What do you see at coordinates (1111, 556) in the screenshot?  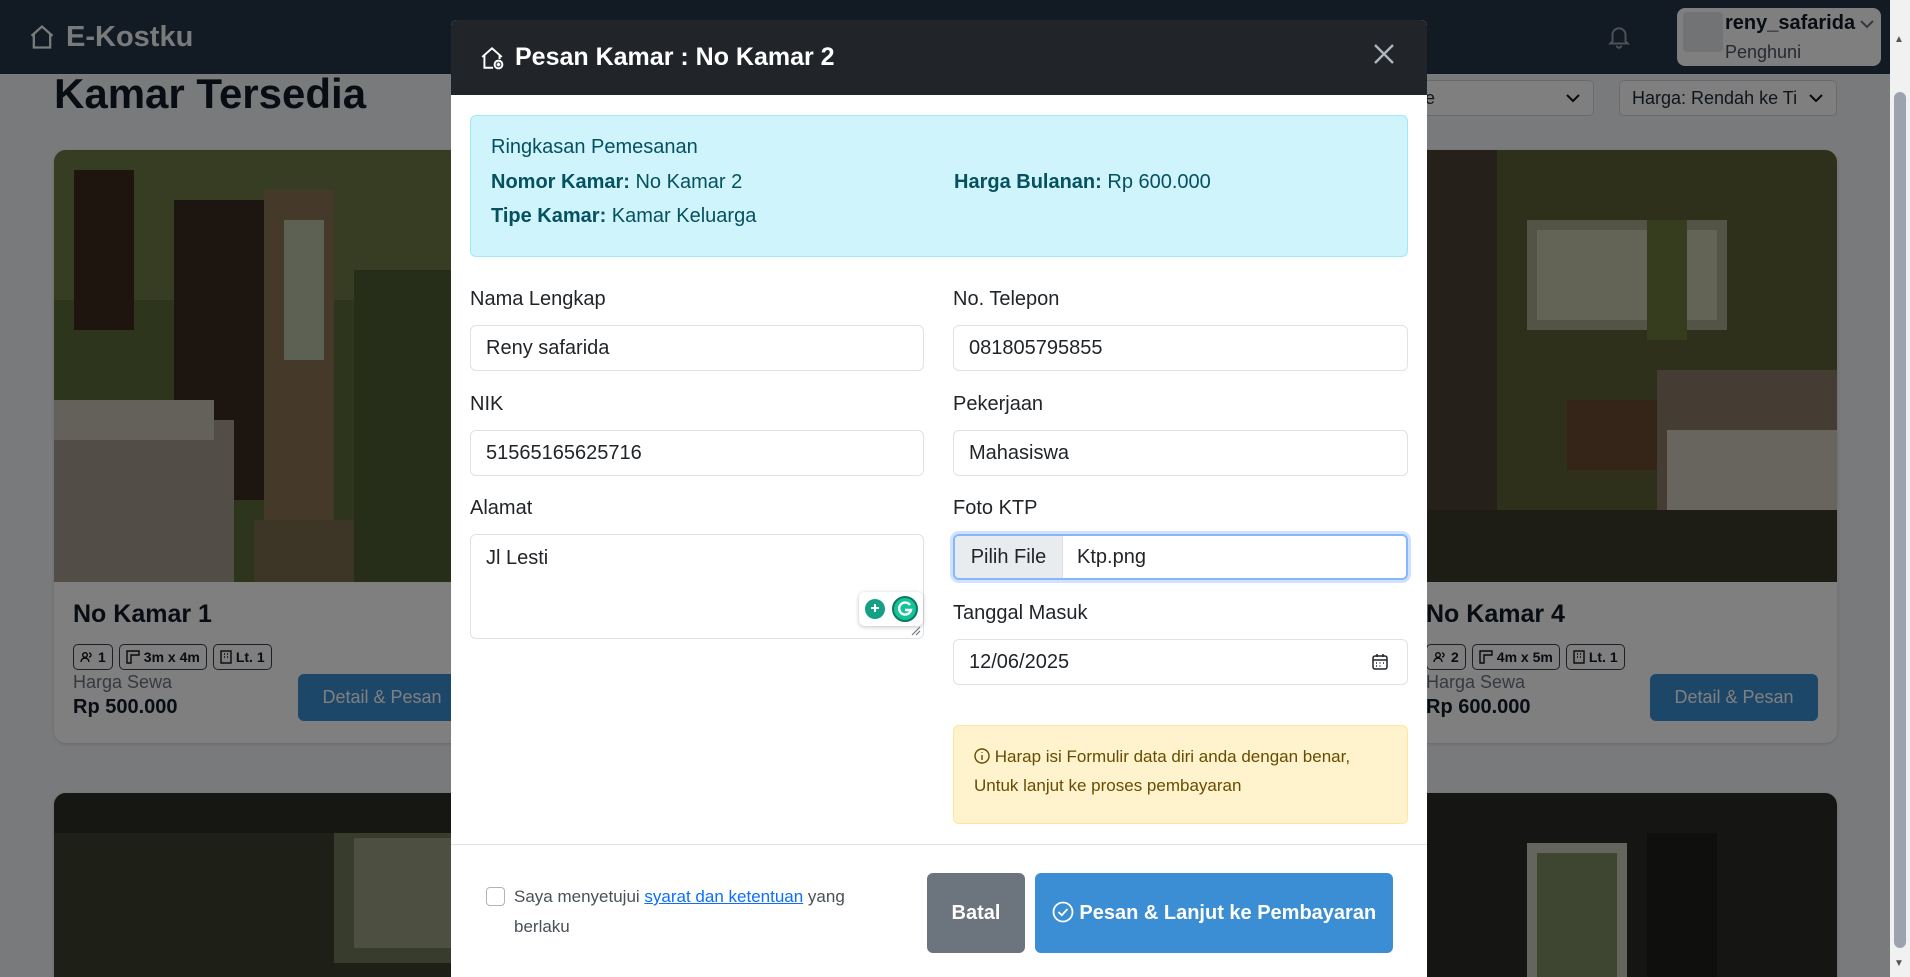 I see `selected-file-name: Ktp.png` at bounding box center [1111, 556].